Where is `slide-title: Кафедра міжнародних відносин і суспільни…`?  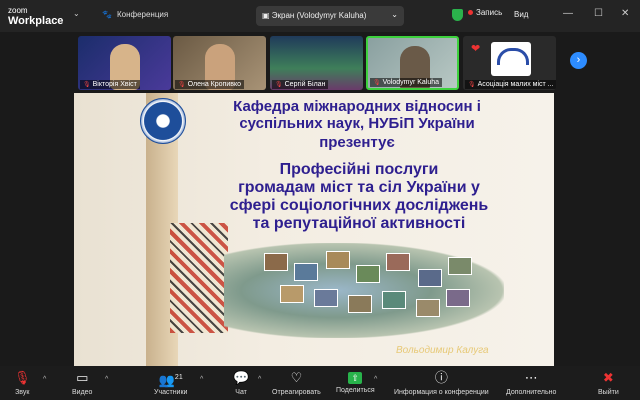 slide-title: Кафедра міжнародних відносин і суспільни… is located at coordinates (357, 115).